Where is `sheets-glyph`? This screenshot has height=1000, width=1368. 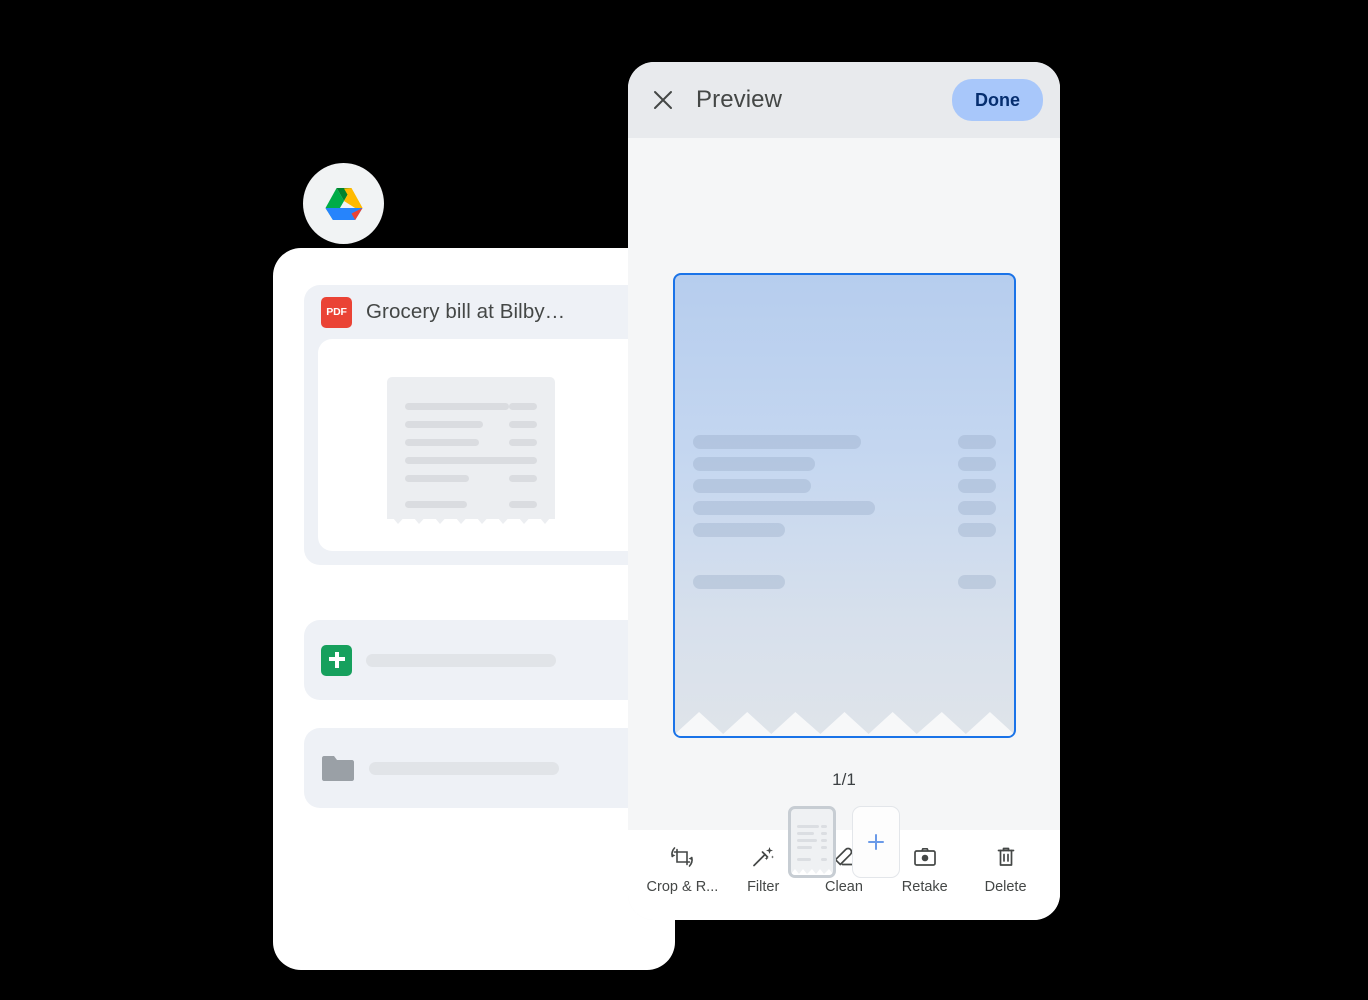
sheets-glyph is located at coordinates (336, 660).